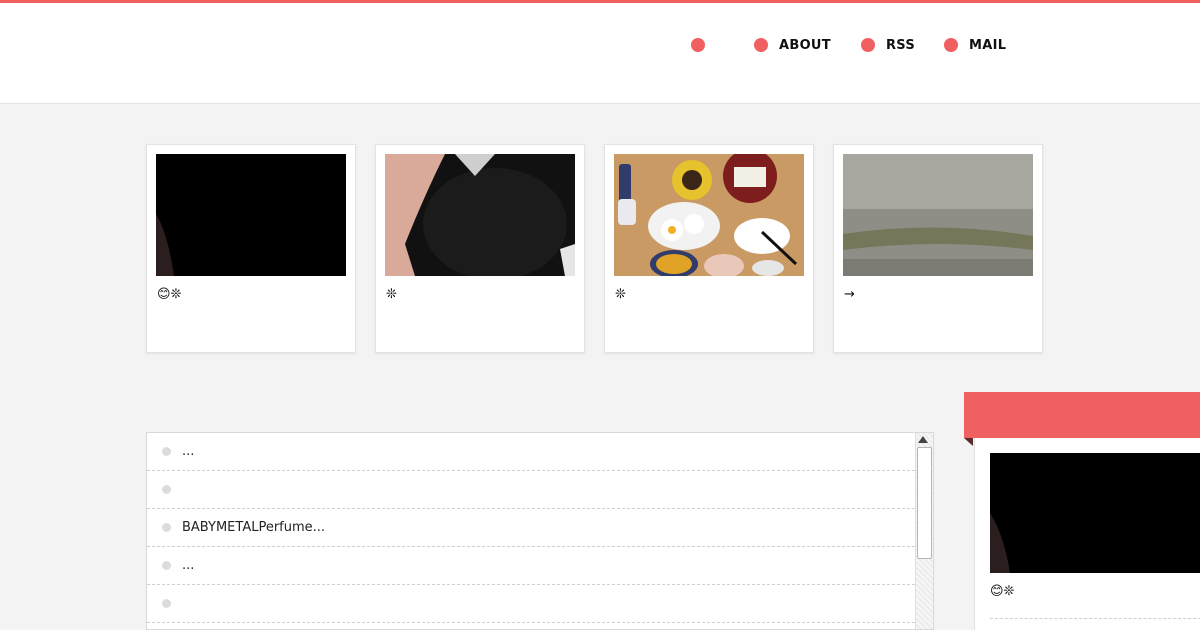 This screenshot has height=630, width=1200. What do you see at coordinates (1095, 618) in the screenshot?
I see `divider` at bounding box center [1095, 618].